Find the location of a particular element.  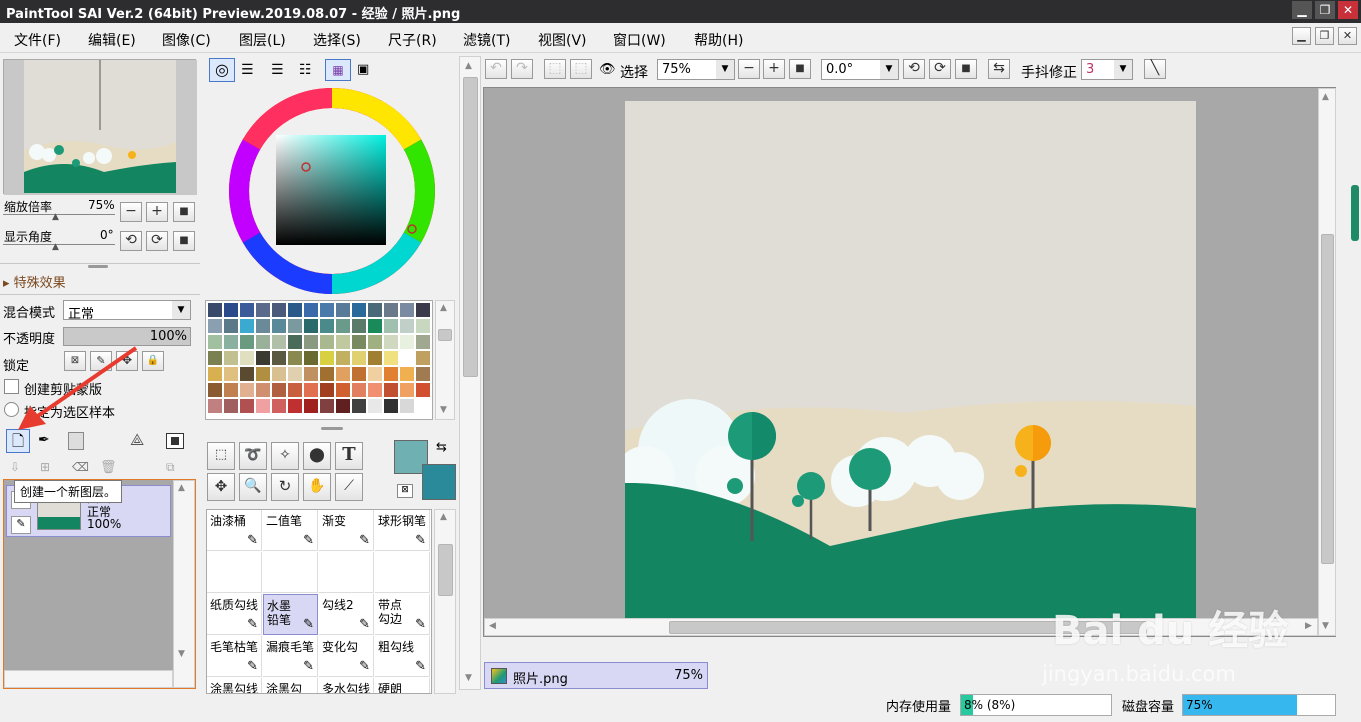

swatch-grid is located at coordinates (319, 360).